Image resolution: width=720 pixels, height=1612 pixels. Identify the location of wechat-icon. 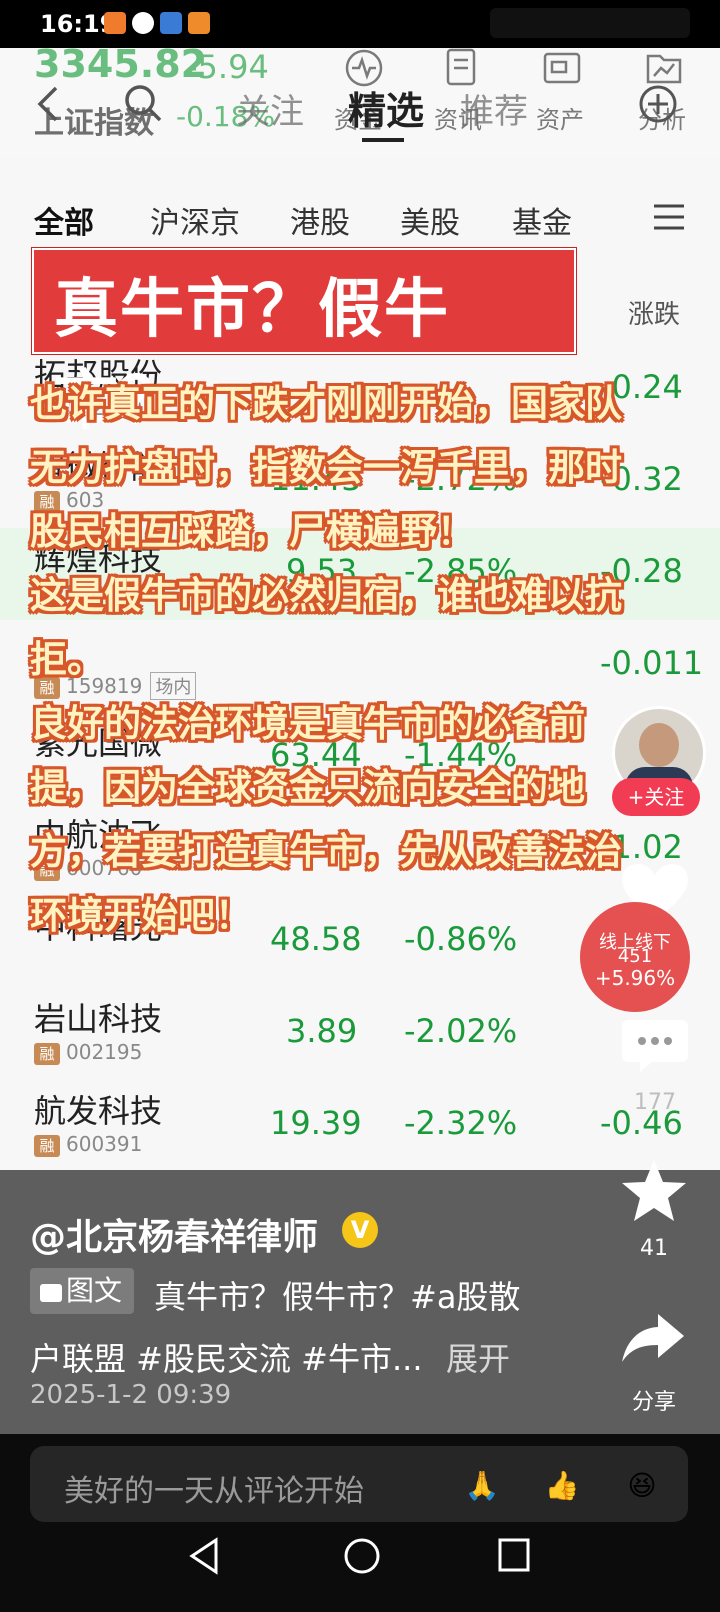
(143, 23).